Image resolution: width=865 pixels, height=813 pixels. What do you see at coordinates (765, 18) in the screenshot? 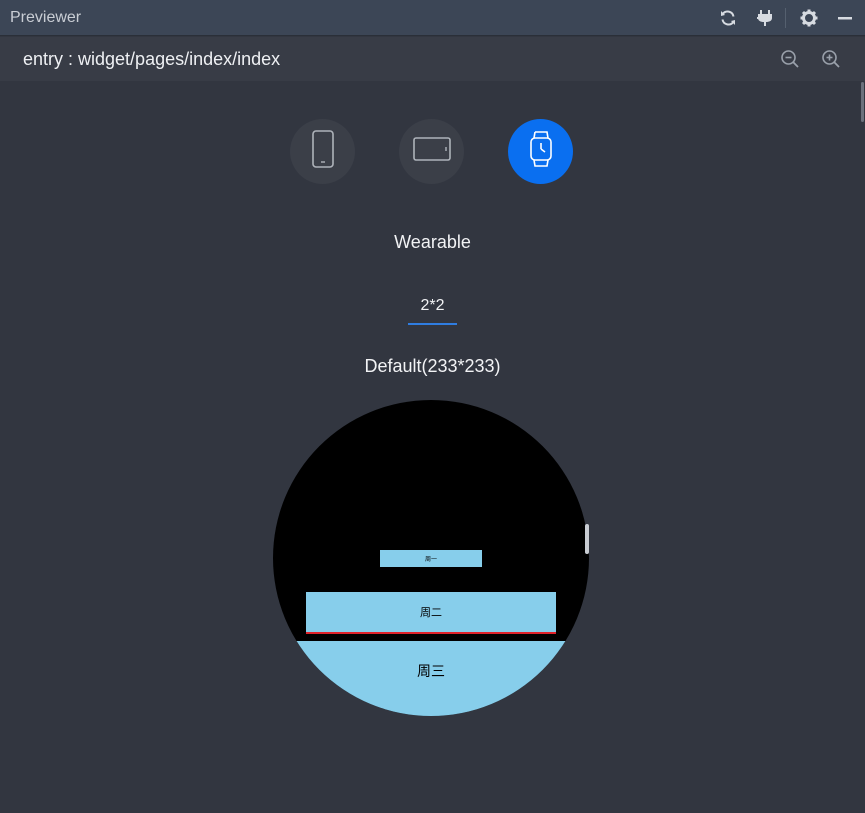
I see `plug-icon` at bounding box center [765, 18].